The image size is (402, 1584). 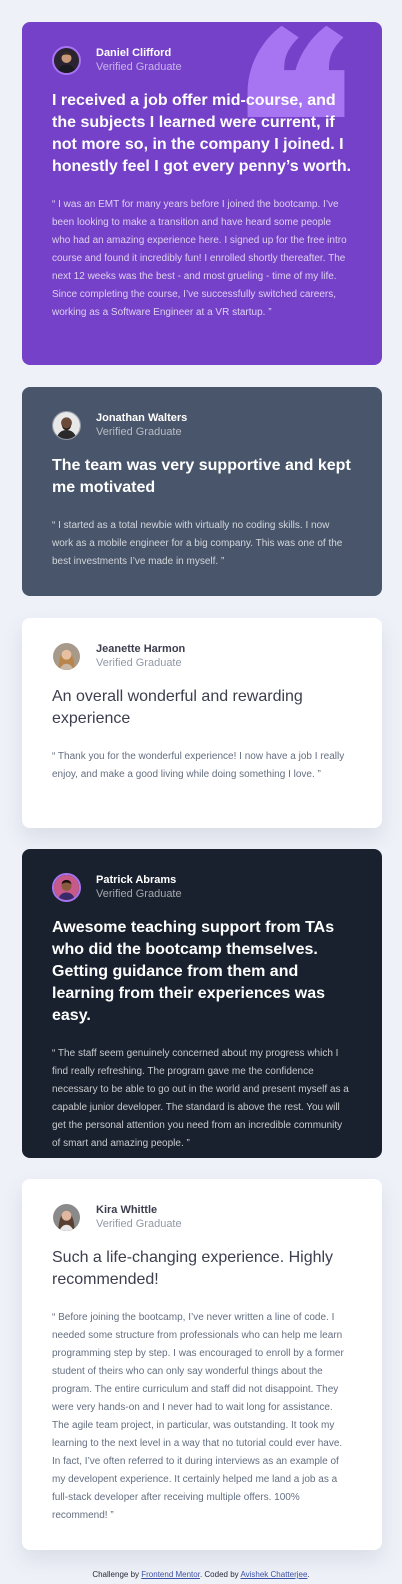 What do you see at coordinates (220, 1574) in the screenshot?
I see `footer-middle: . Coded by` at bounding box center [220, 1574].